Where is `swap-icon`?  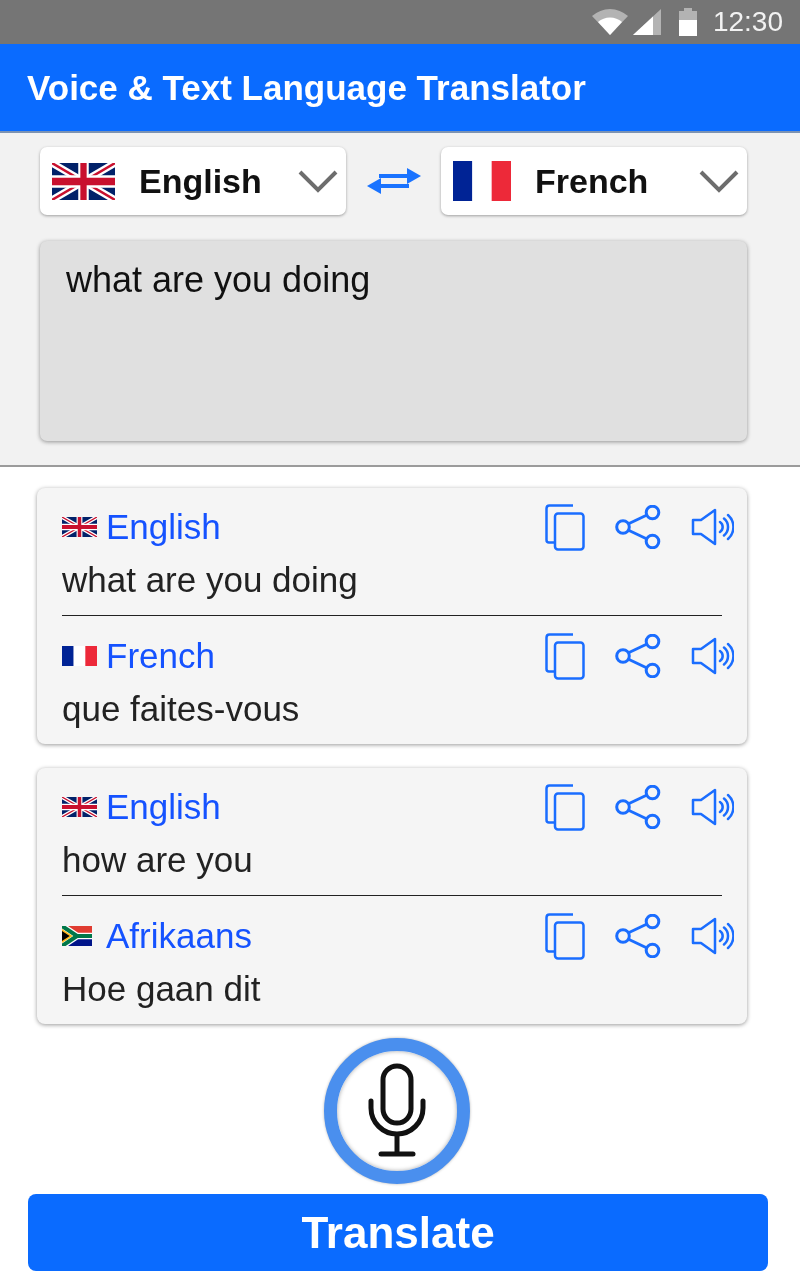 swap-icon is located at coordinates (393, 181).